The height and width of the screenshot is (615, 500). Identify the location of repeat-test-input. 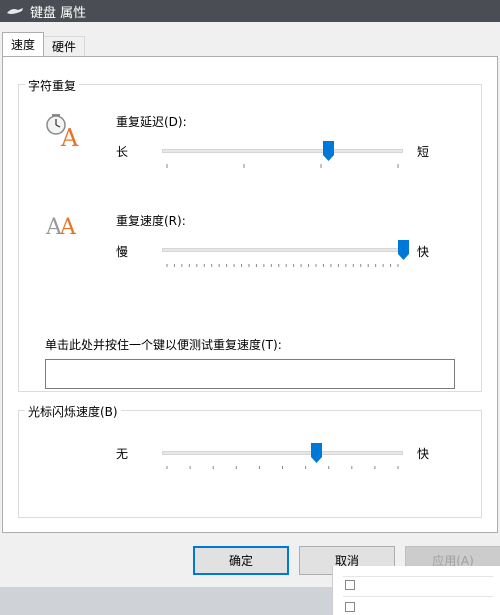
(250, 374).